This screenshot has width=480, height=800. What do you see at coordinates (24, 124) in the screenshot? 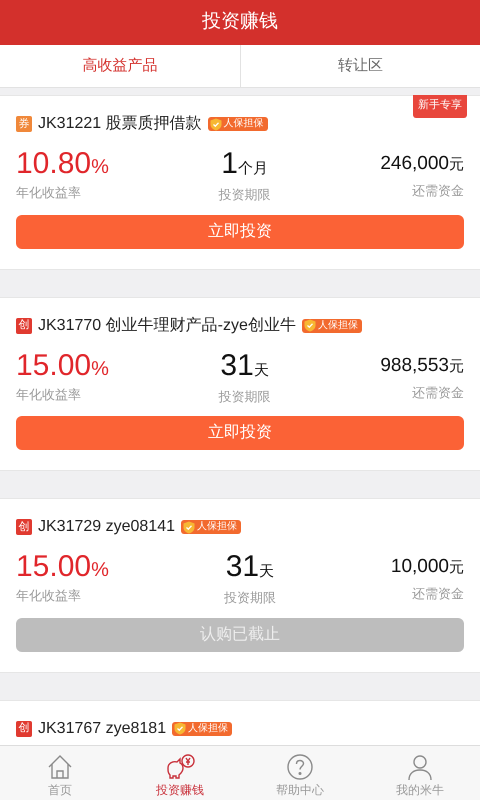
I see `product-tag: 券` at bounding box center [24, 124].